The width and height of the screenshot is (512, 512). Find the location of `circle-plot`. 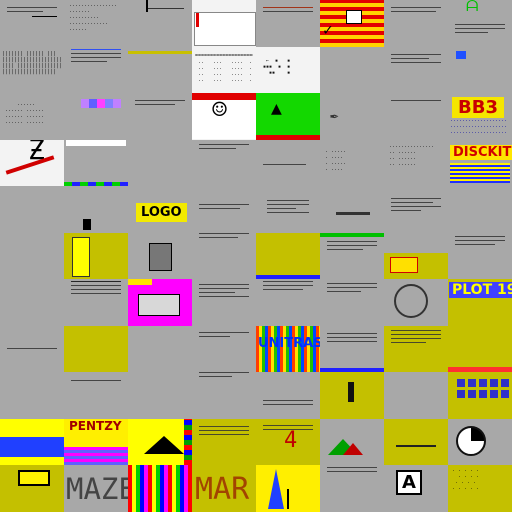

circle-plot is located at coordinates (411, 301).